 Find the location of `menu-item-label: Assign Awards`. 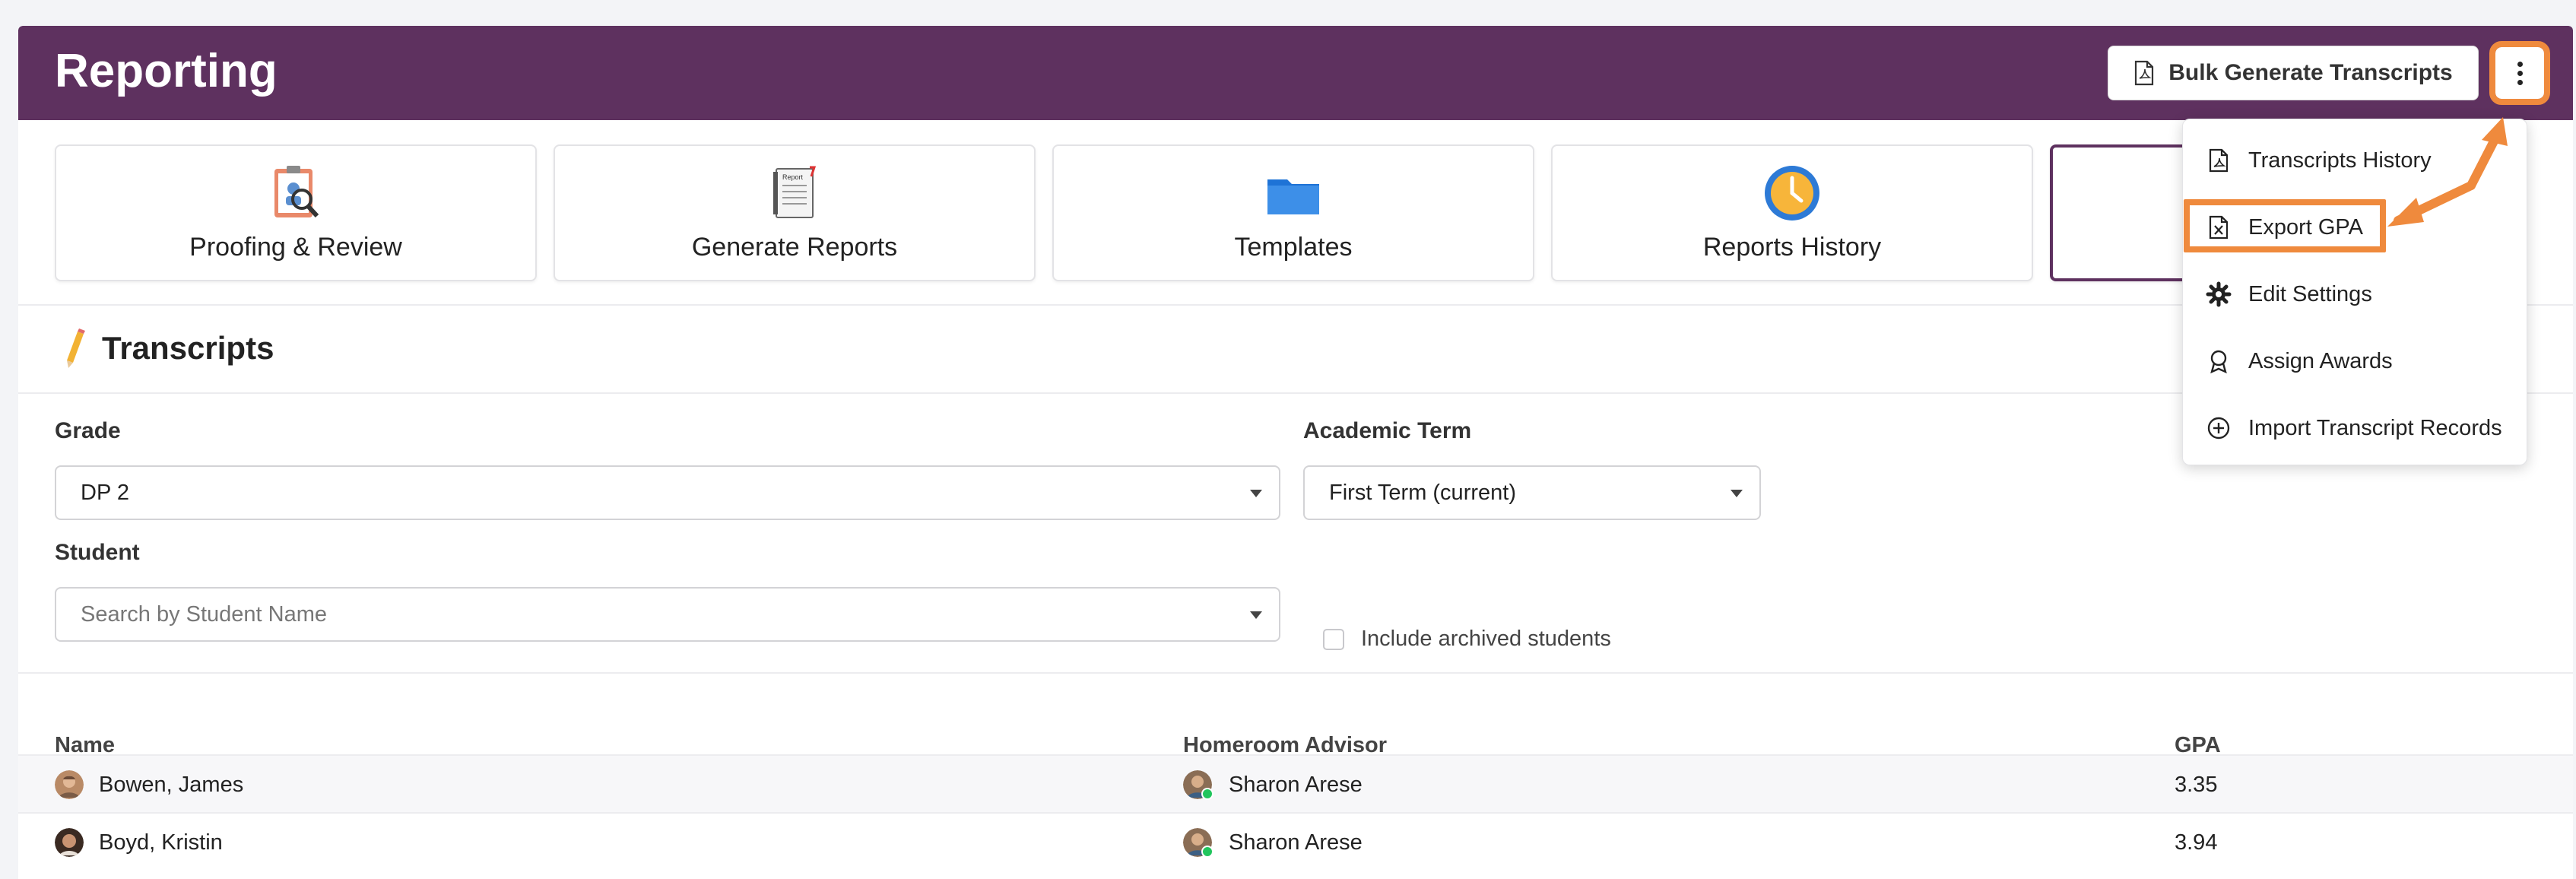

menu-item-label: Assign Awards is located at coordinates (2321, 361).